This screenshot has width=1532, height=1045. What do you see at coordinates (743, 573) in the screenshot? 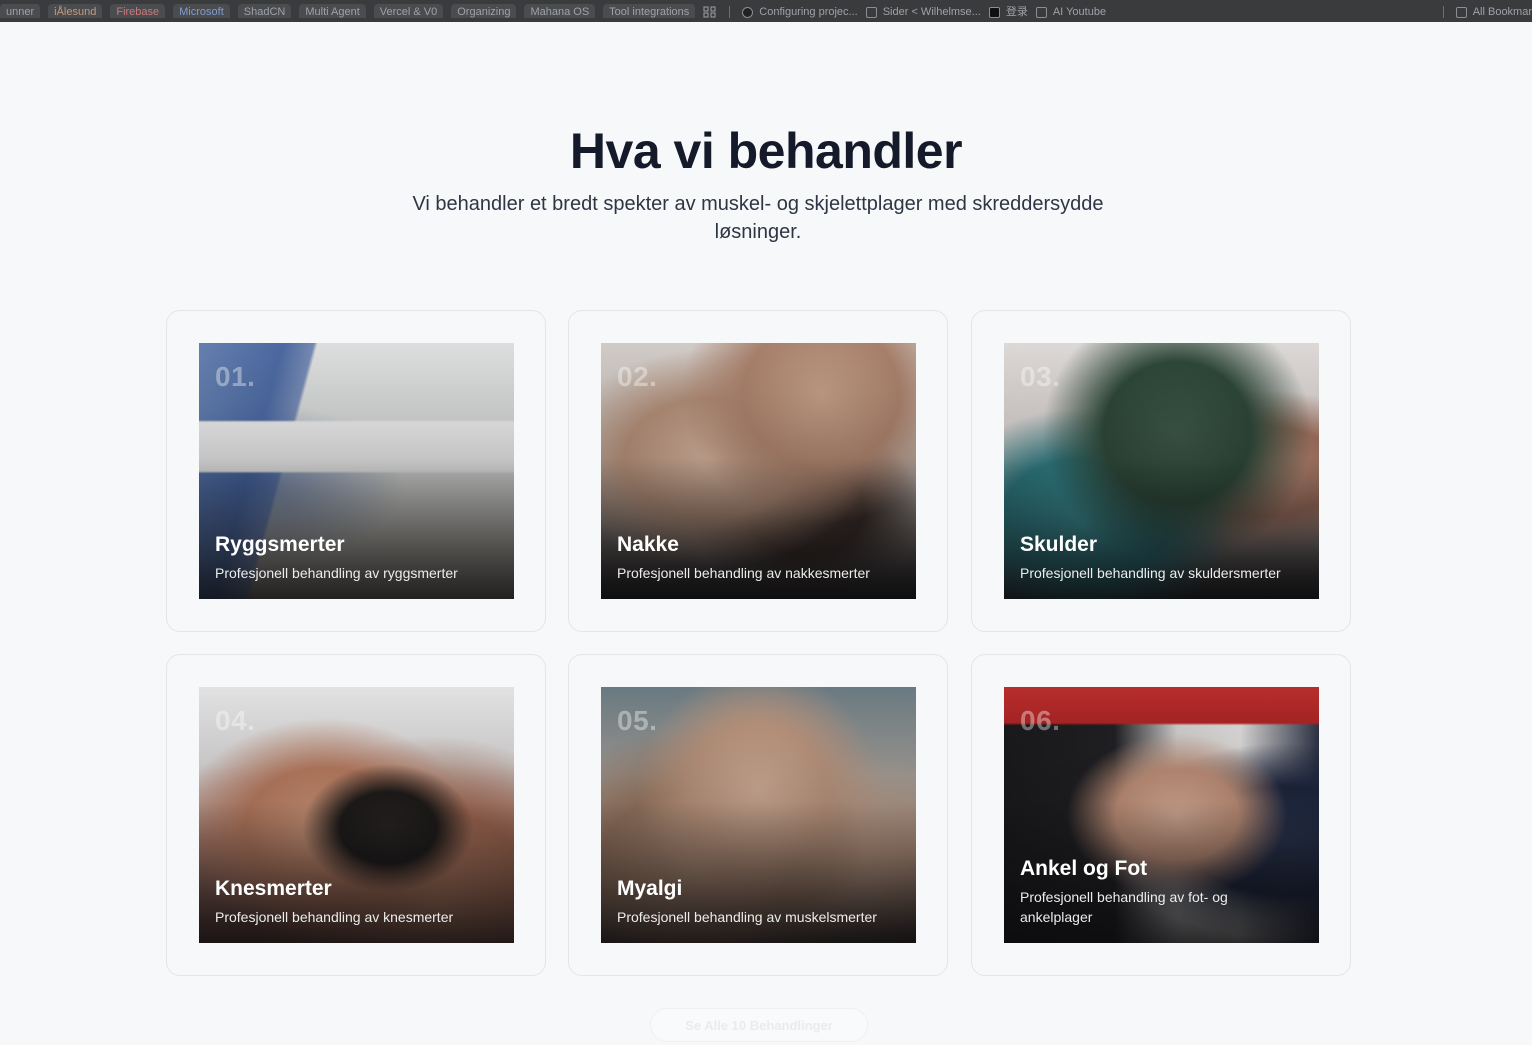
I see `treatment-description: Profesjonell behandling av nakkesmerter` at bounding box center [743, 573].